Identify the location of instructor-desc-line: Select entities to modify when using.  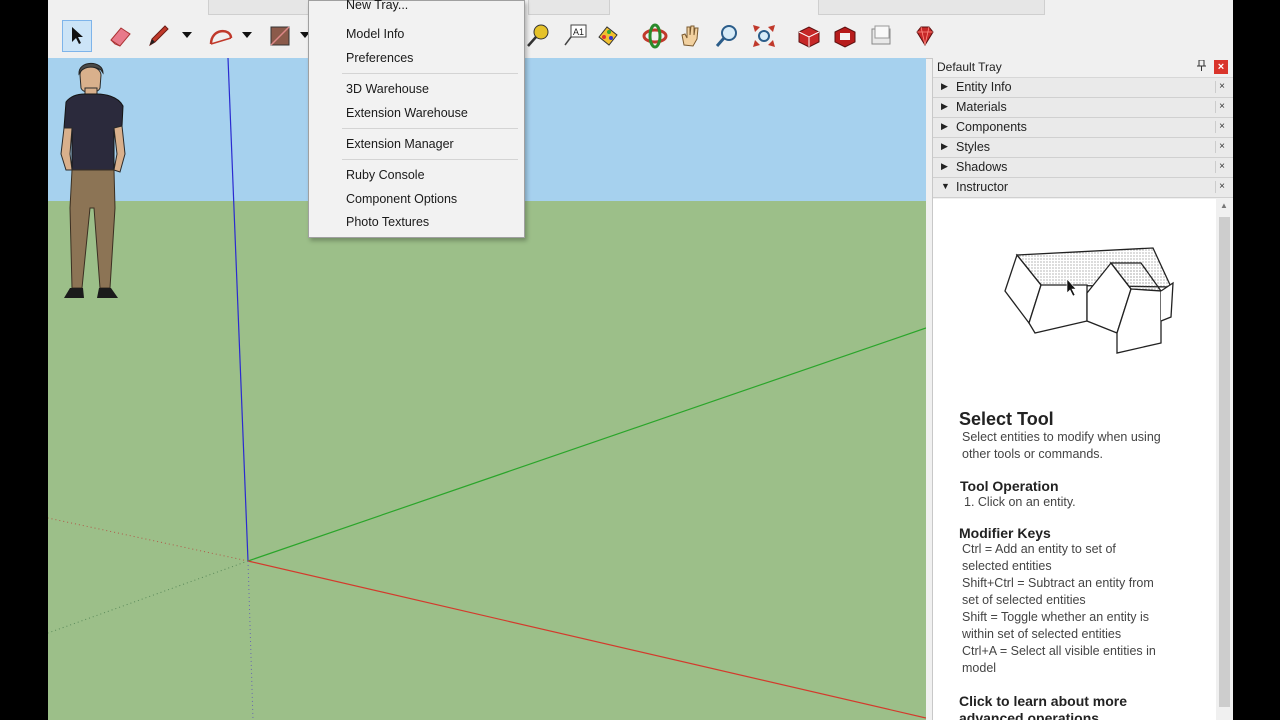
(1061, 437).